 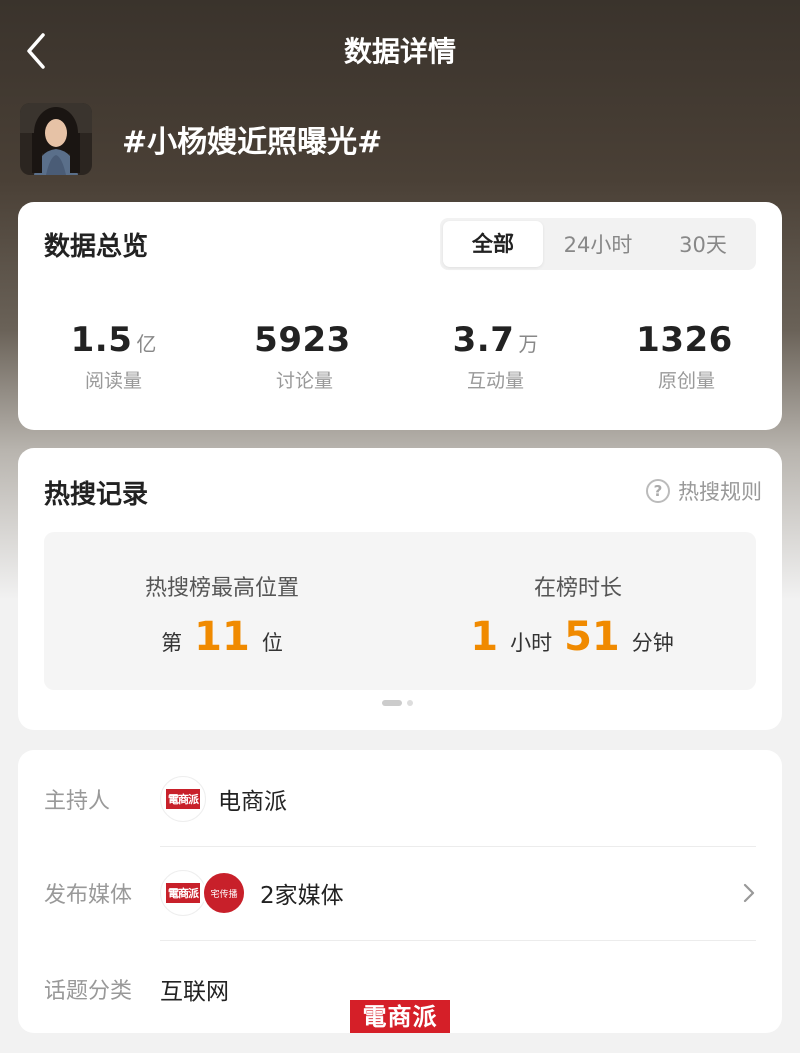 What do you see at coordinates (77, 801) in the screenshot?
I see `host-label: 主持人` at bounding box center [77, 801].